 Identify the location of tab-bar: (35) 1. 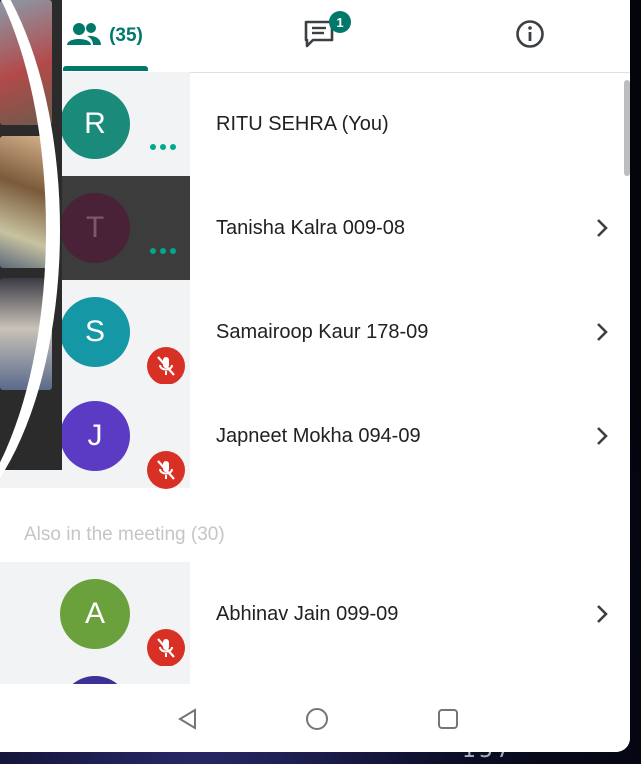
(315, 36).